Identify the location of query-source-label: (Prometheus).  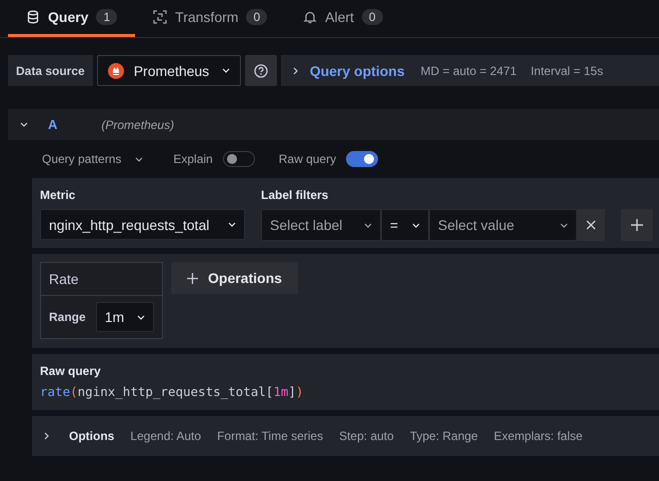
(137, 125).